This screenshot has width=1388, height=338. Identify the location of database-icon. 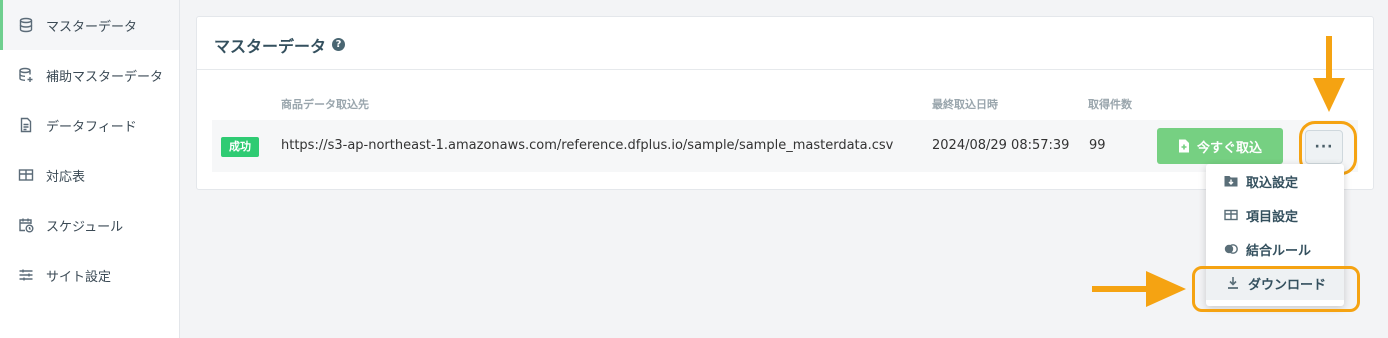
(26, 25).